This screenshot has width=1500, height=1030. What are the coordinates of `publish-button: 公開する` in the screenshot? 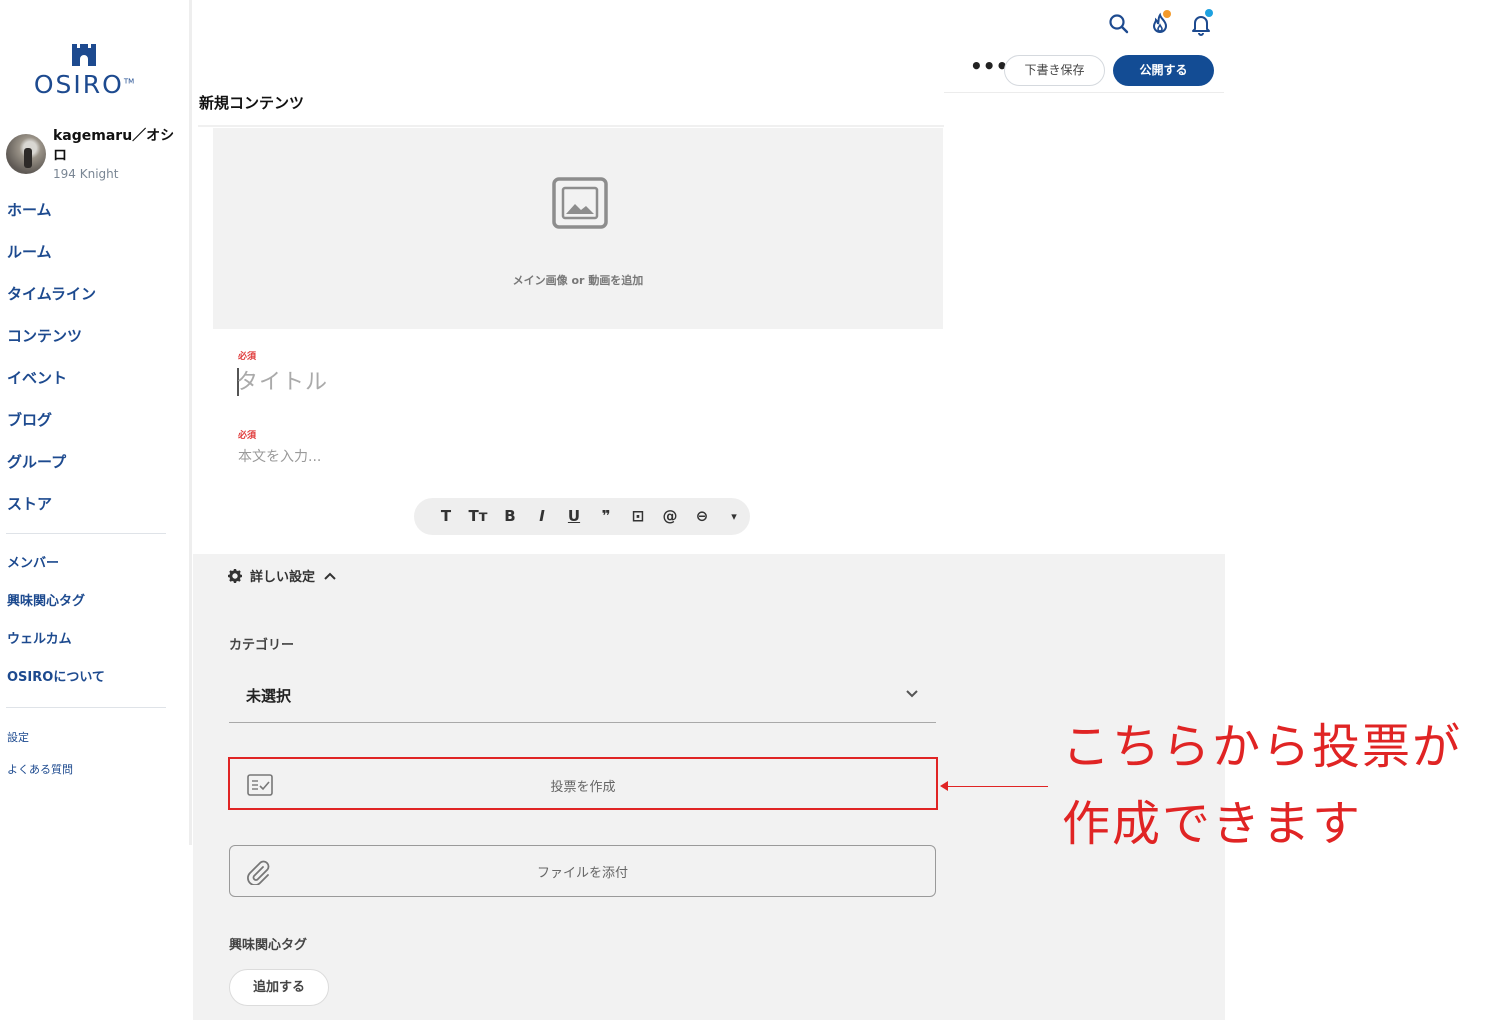 It's located at (1163, 70).